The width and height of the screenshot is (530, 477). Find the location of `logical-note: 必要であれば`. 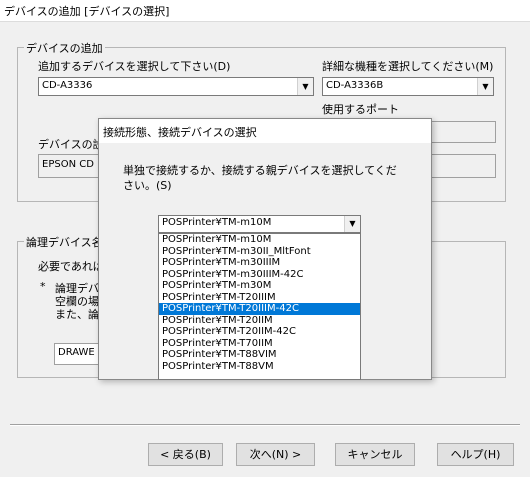

logical-note: 必要であれば is located at coordinates (71, 266).